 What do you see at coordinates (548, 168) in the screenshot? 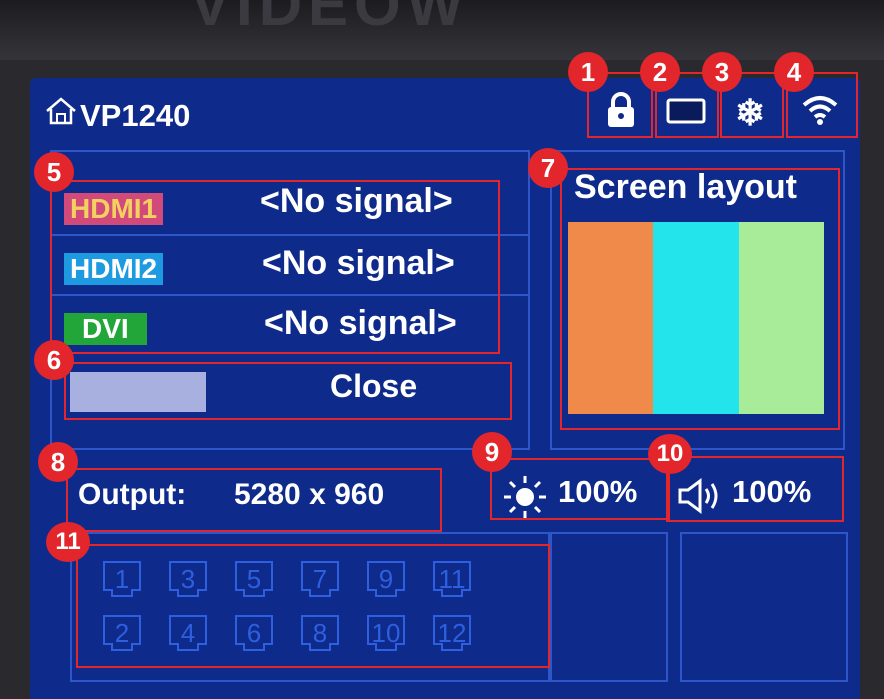
I see `annotation-marker-7: 7` at bounding box center [548, 168].